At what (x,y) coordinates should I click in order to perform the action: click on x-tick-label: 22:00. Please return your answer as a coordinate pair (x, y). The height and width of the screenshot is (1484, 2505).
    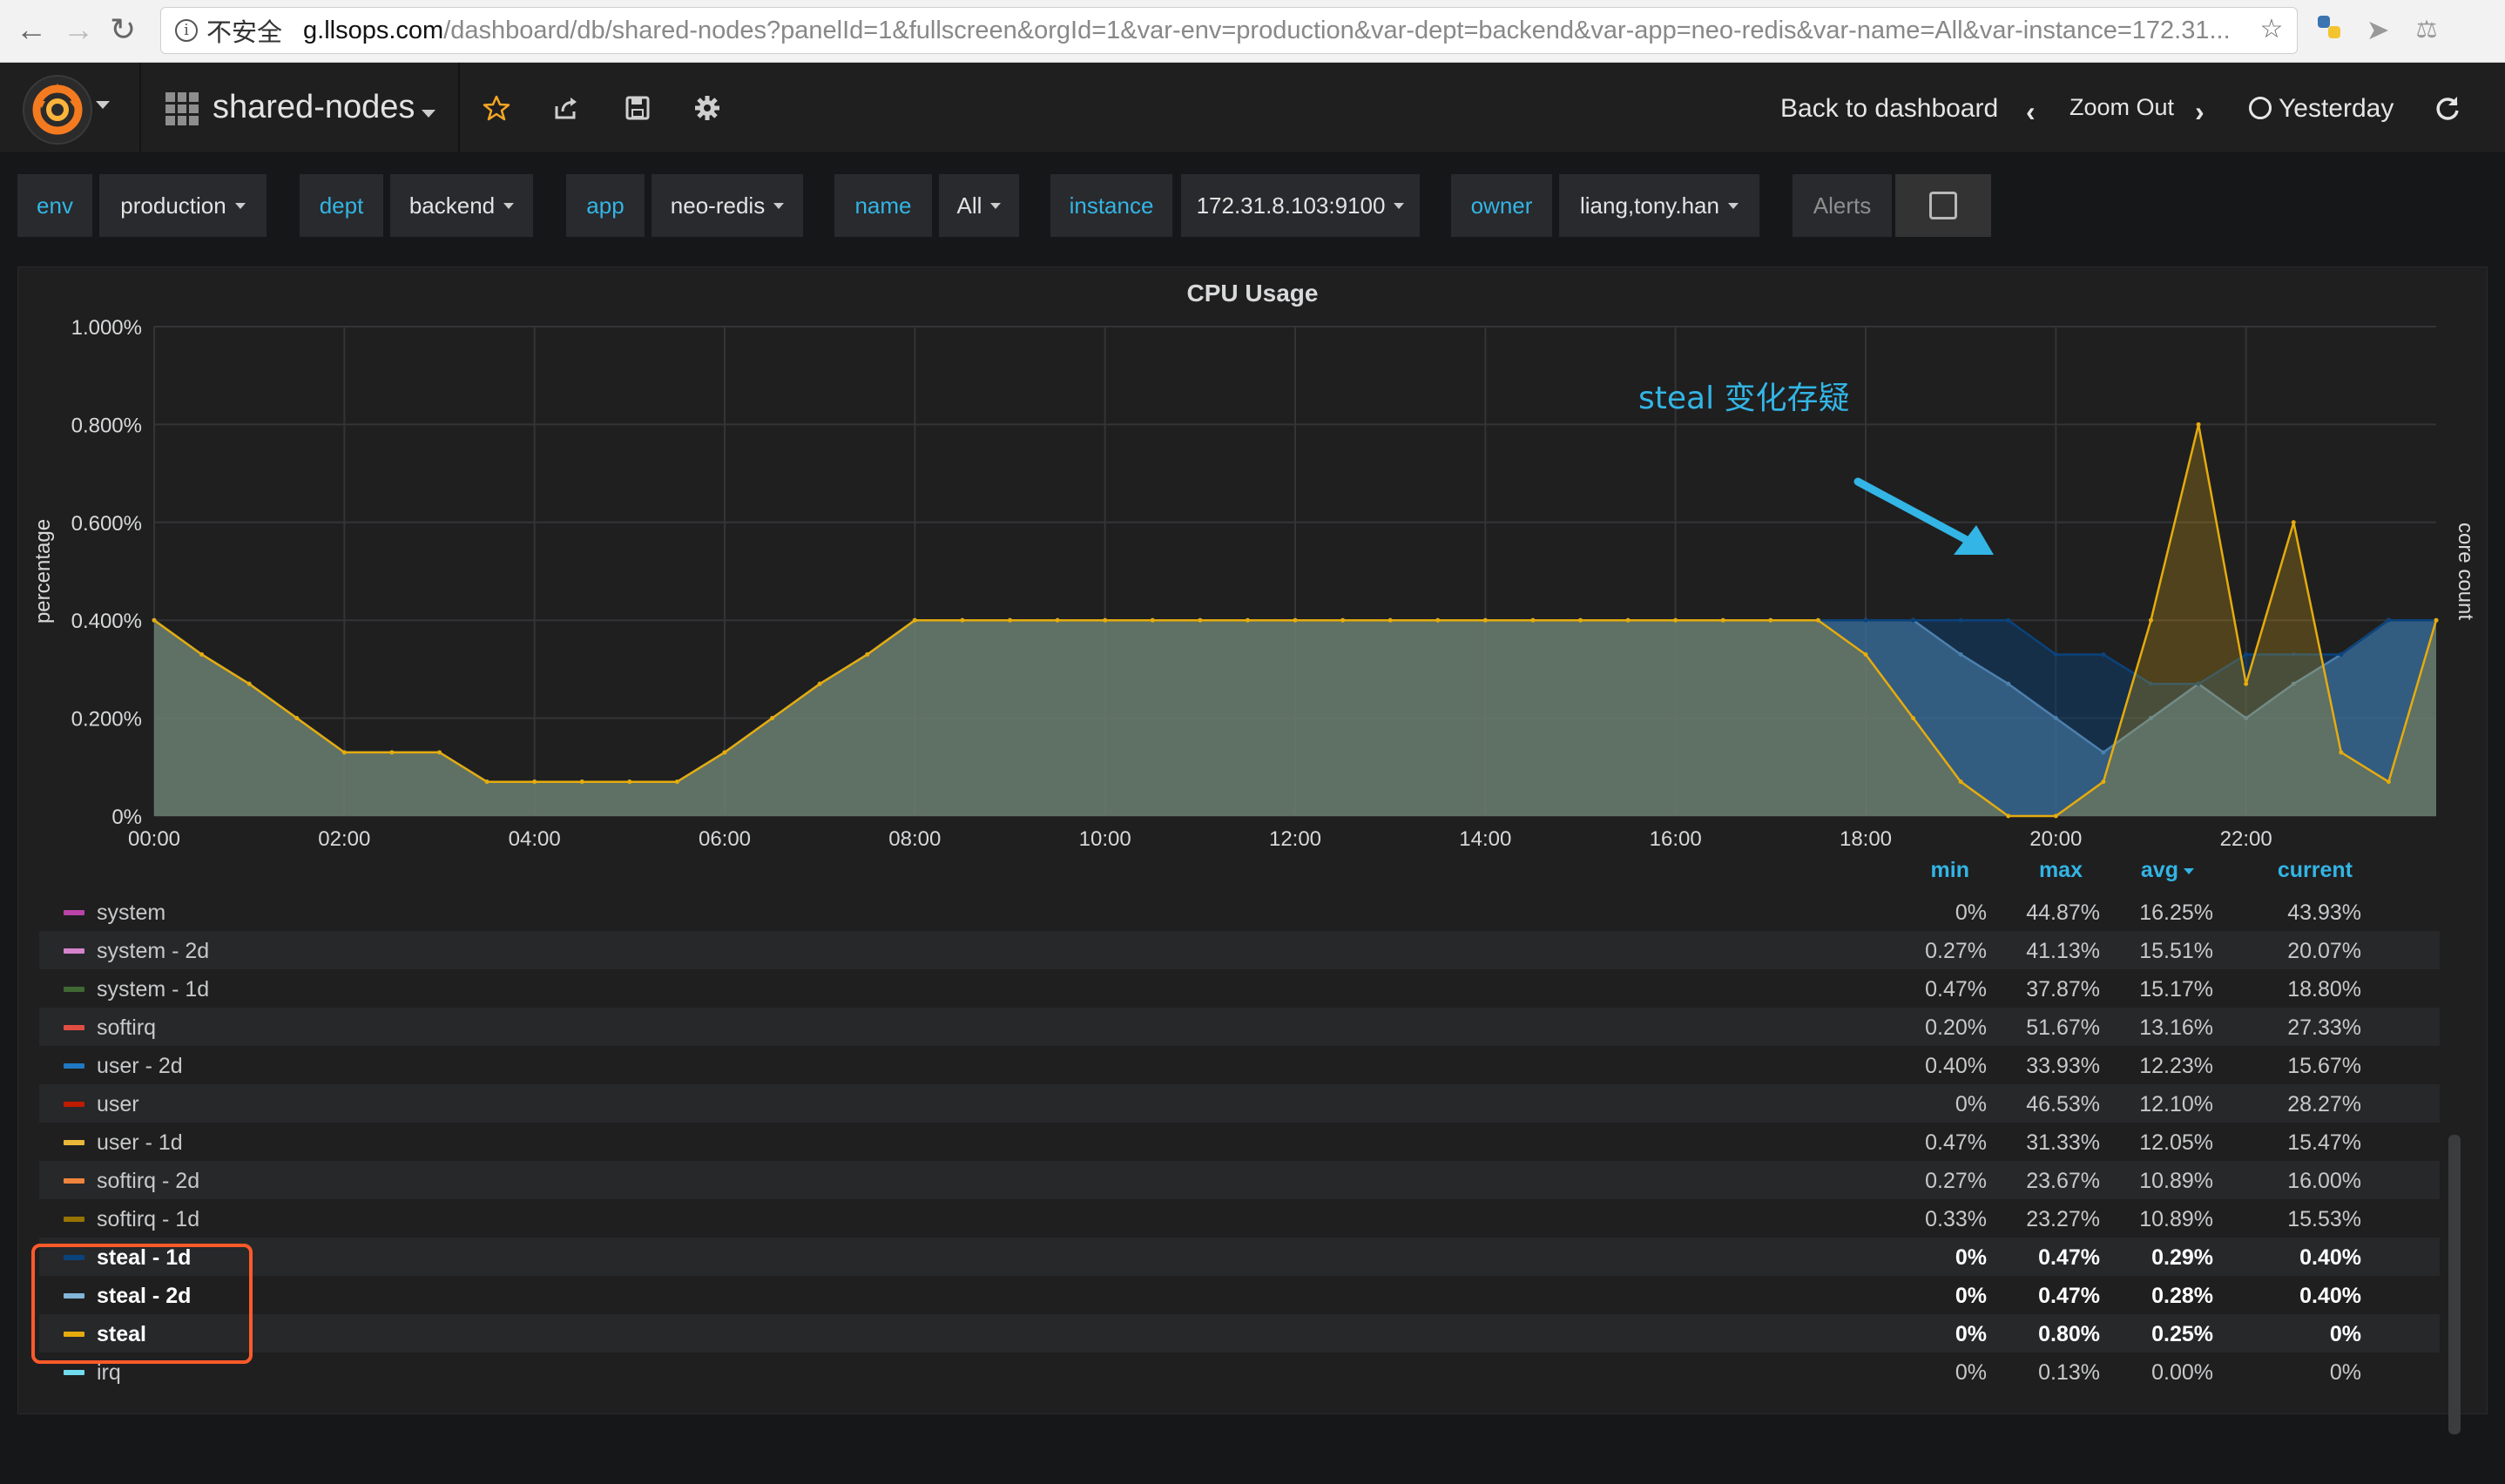
    Looking at the image, I should click on (2246, 839).